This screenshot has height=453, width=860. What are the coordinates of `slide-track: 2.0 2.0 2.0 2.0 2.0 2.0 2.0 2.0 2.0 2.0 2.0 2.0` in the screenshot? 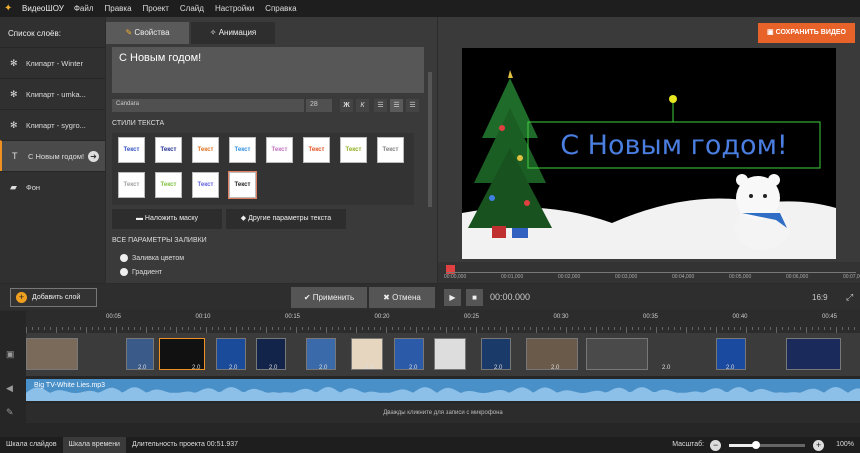 It's located at (443, 354).